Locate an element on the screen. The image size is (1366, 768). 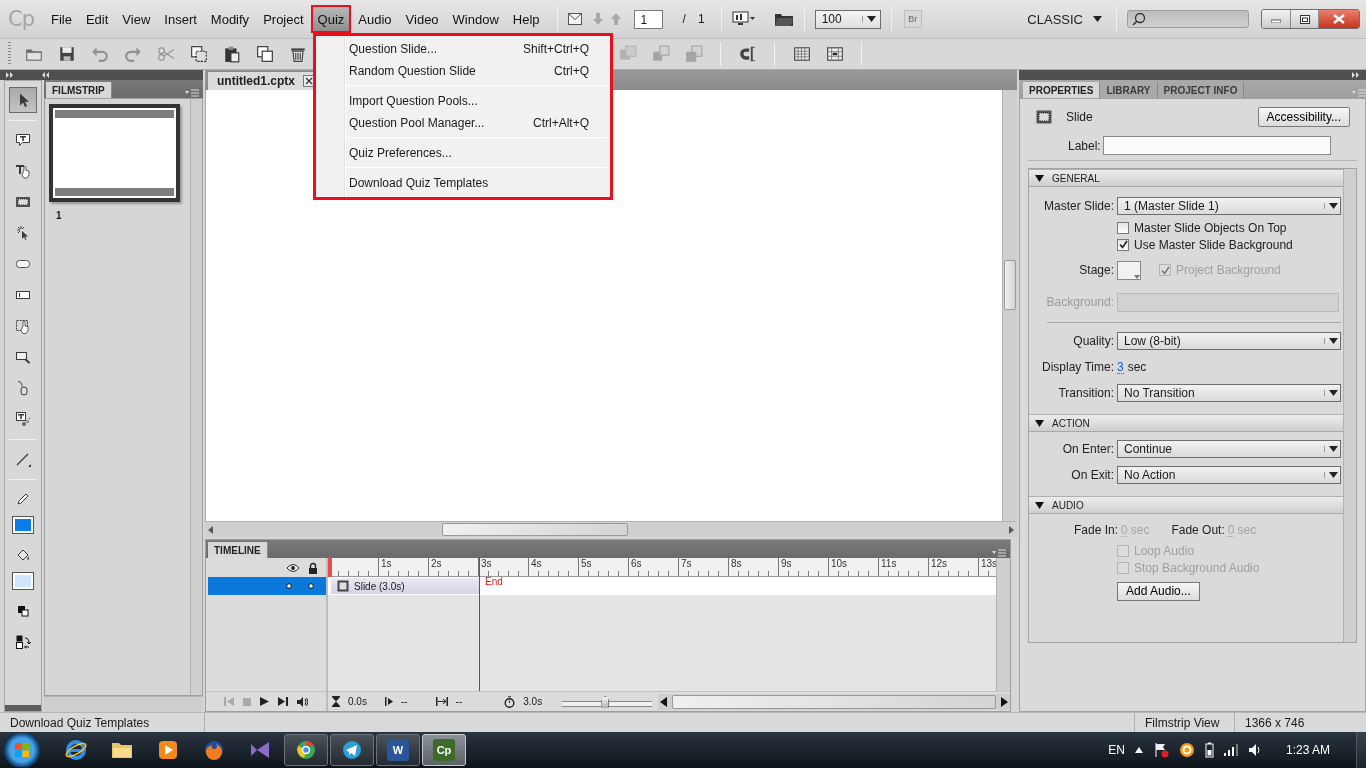
menu-item: Project is located at coordinates (283, 19).